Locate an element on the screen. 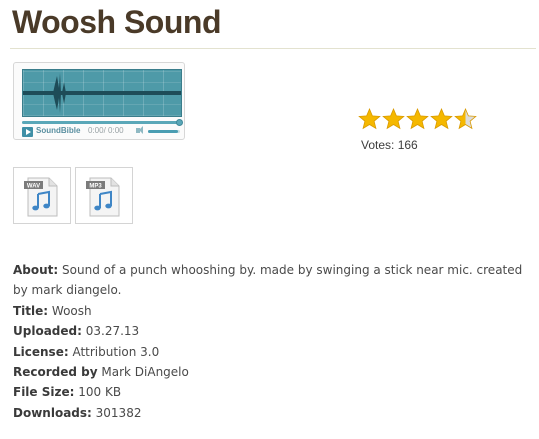 This screenshot has width=539, height=439. play-icon is located at coordinates (27, 132).